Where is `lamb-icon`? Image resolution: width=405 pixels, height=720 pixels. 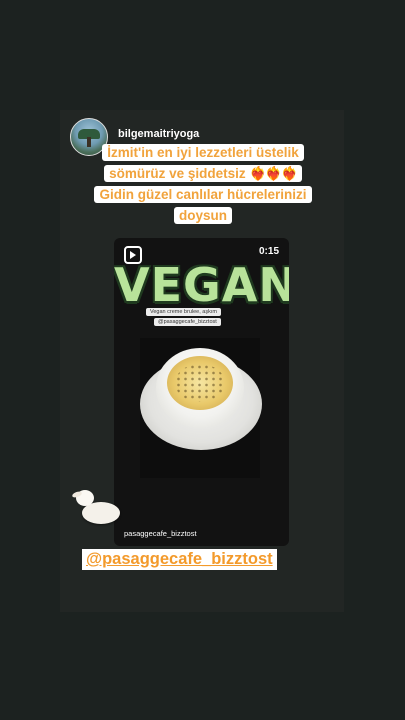 lamb-icon is located at coordinates (97, 508).